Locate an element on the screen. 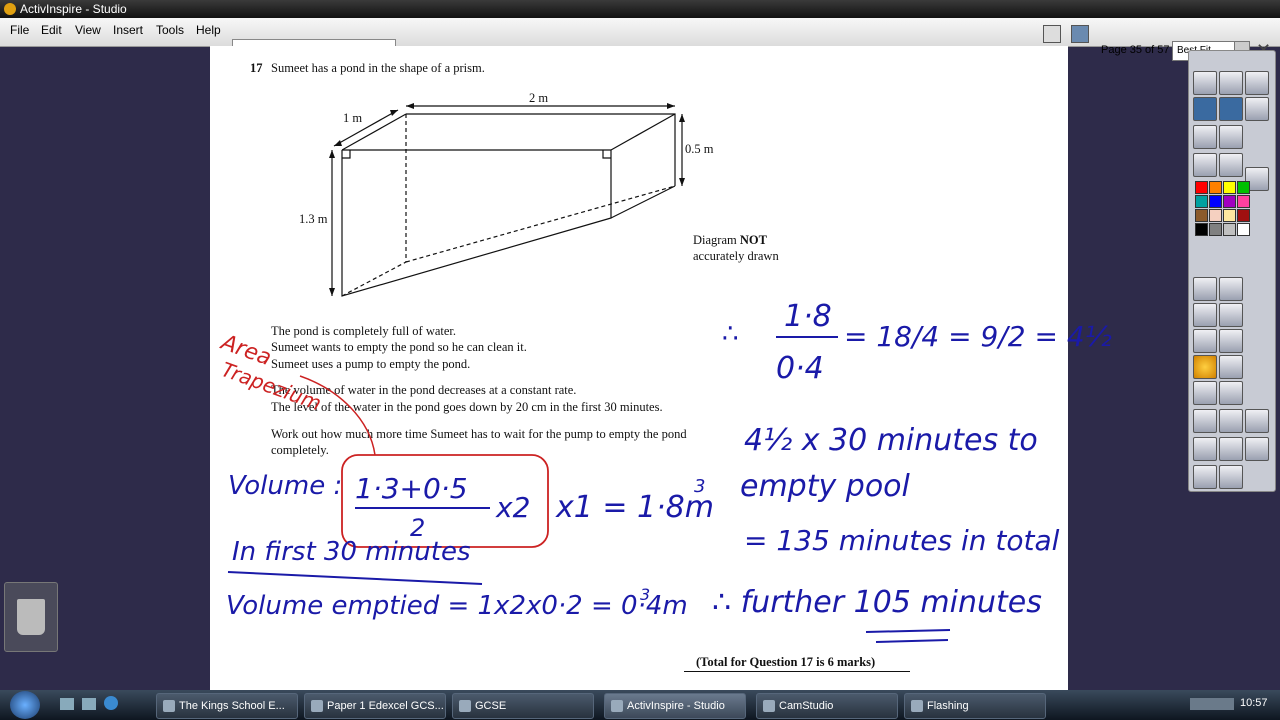  total-underline is located at coordinates (797, 671).